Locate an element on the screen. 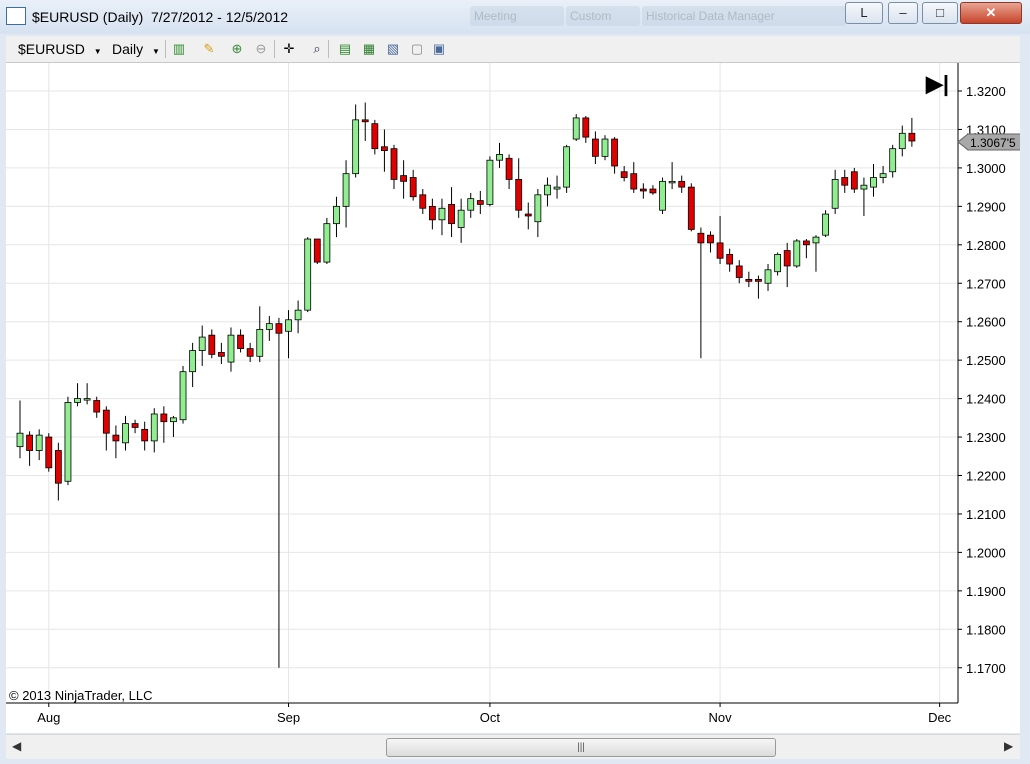 The image size is (1030, 764). go-to-end-button: ▶| is located at coordinates (937, 83).